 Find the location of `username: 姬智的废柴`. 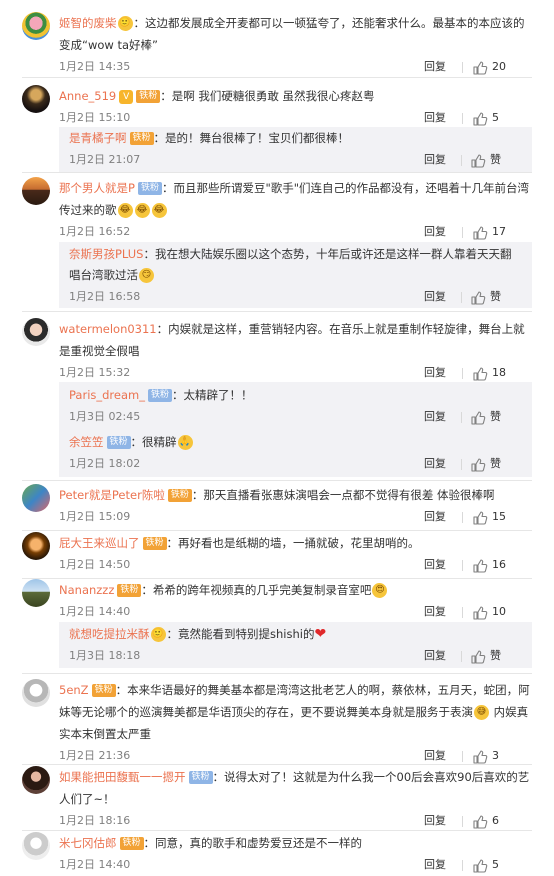

username: 姬智的废柴 is located at coordinates (88, 23).